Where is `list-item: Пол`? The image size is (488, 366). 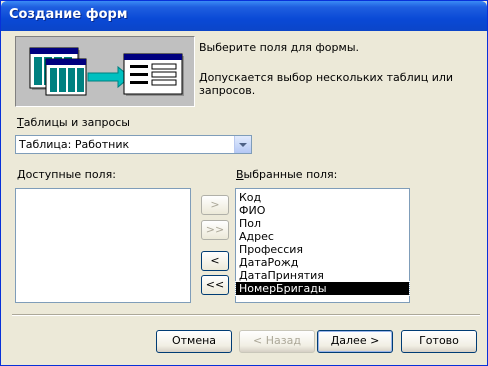 list-item: Пол is located at coordinates (250, 223).